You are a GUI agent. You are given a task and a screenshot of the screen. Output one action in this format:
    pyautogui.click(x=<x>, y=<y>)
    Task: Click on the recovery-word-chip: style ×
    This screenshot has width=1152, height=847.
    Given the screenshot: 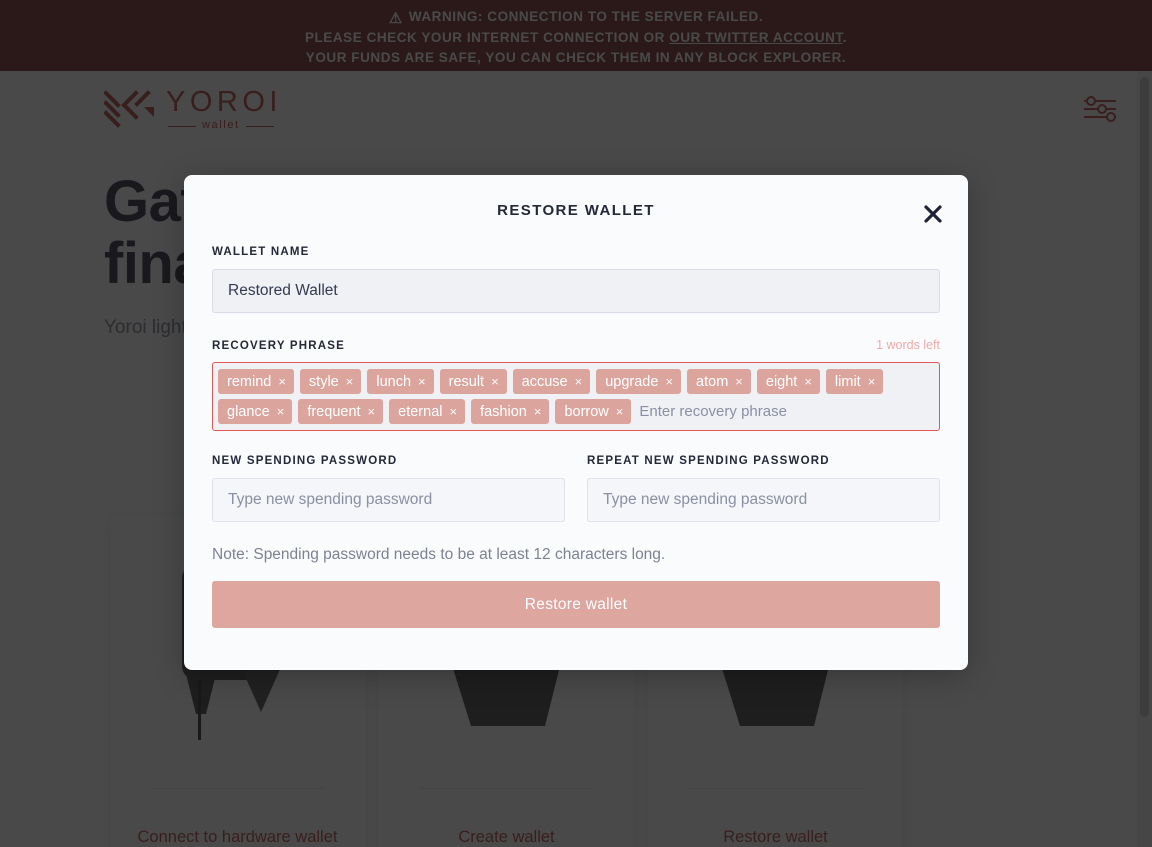 What is the action you would take?
    pyautogui.click(x=330, y=381)
    